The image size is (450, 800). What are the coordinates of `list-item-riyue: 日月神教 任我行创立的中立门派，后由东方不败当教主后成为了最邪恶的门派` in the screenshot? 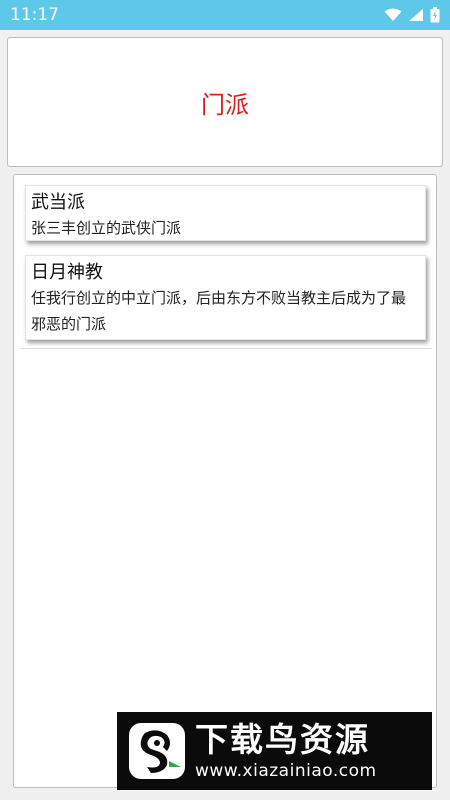 It's located at (225, 297).